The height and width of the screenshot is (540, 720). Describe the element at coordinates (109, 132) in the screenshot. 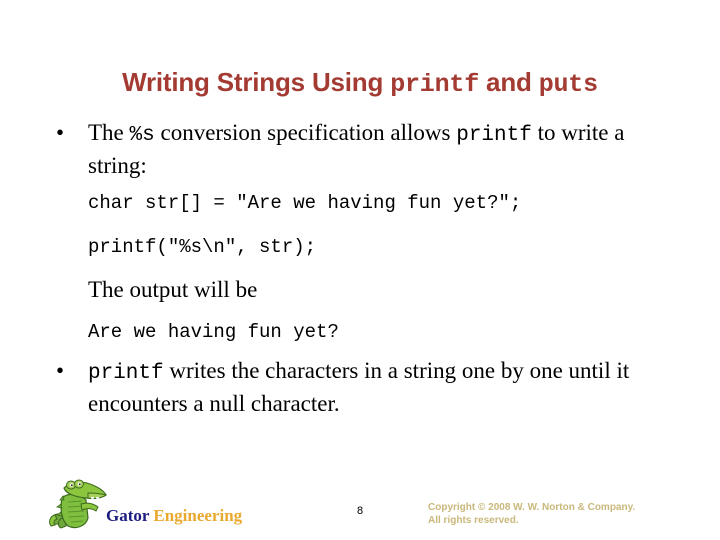

I see `bullet1-text-1: The` at that location.